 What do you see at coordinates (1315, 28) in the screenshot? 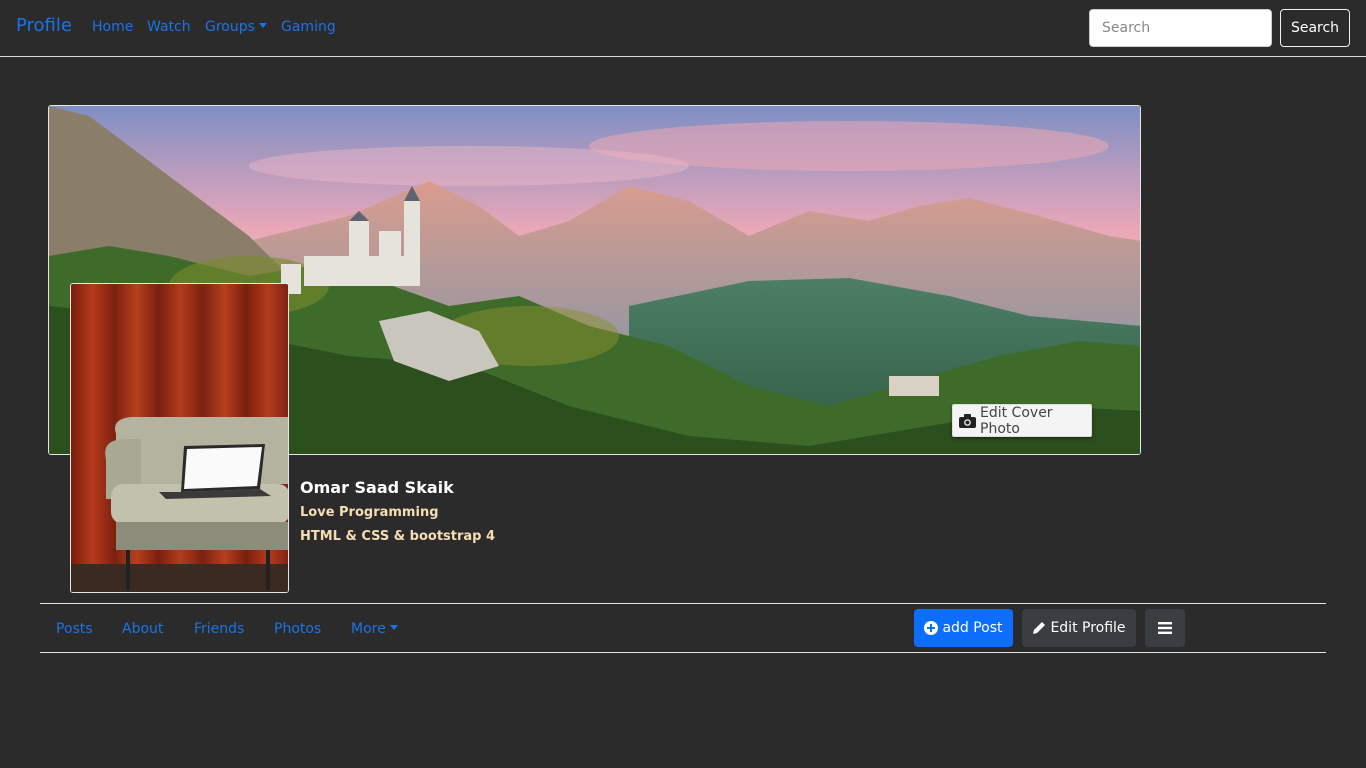
I see `search-button: Search` at bounding box center [1315, 28].